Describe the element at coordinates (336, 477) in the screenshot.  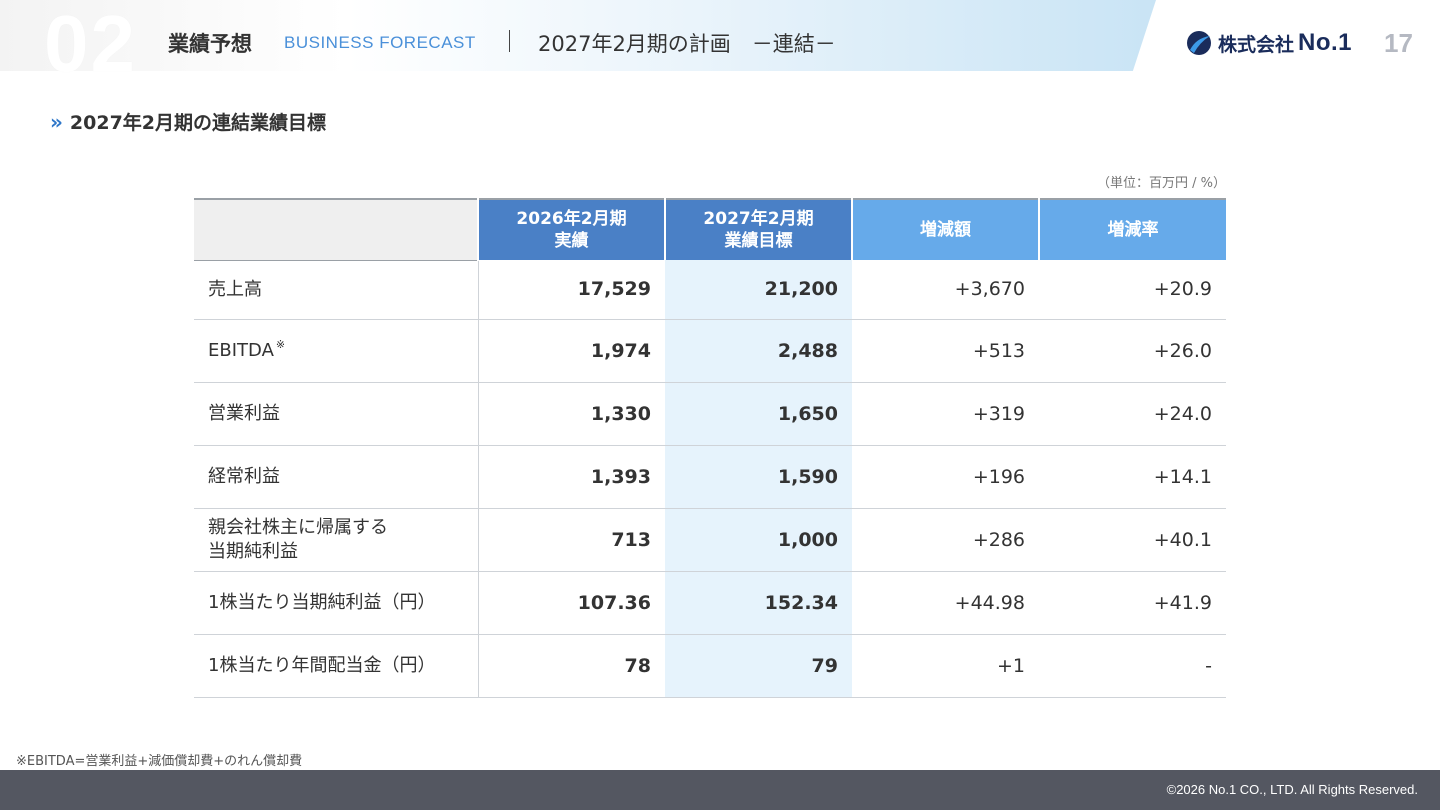
I see `row-label: 経常利益` at that location.